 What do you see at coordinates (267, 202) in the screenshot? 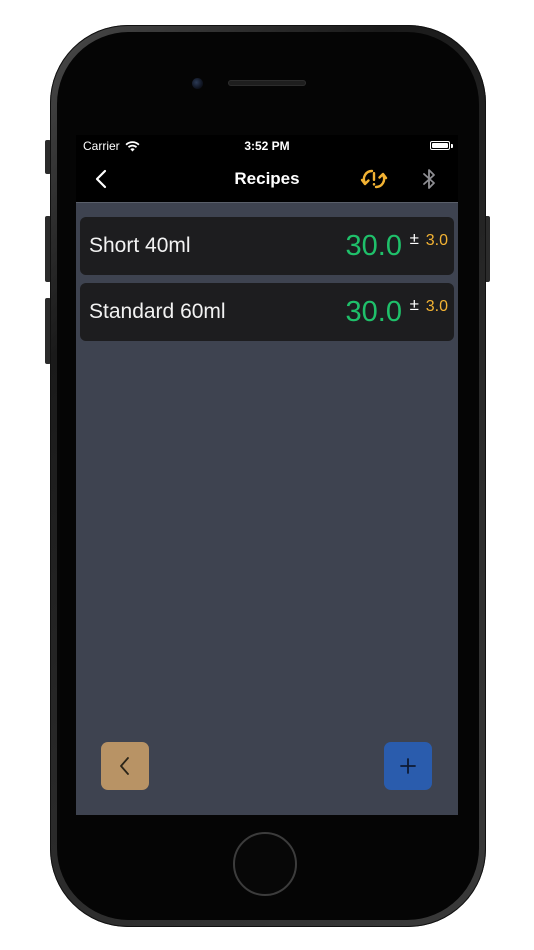
I see `nav-divider` at bounding box center [267, 202].